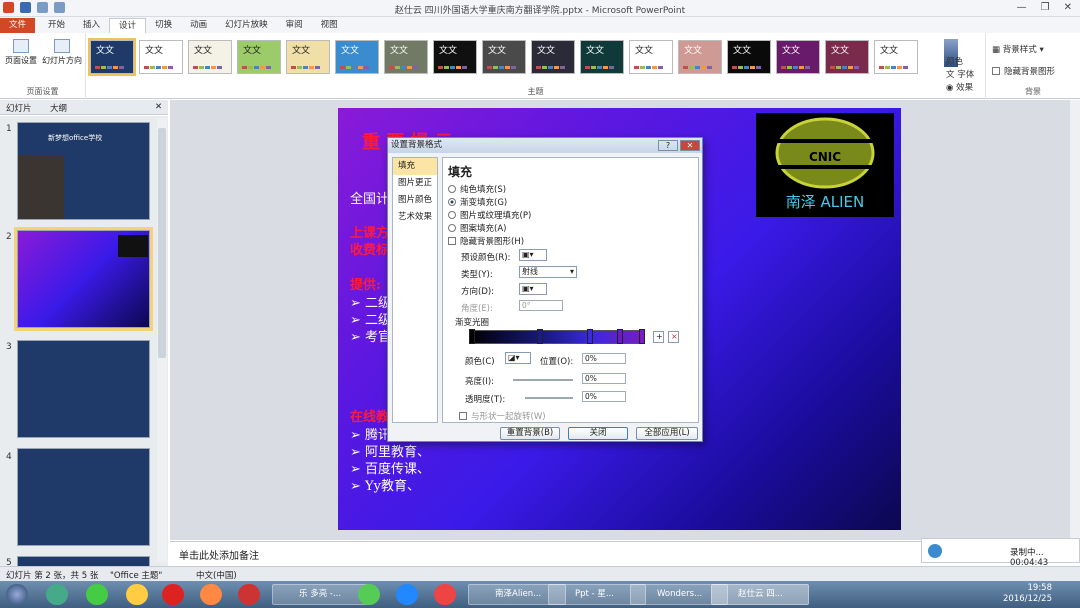  Describe the element at coordinates (128, 25) in the screenshot. I see `tab-design: 设计` at that location.